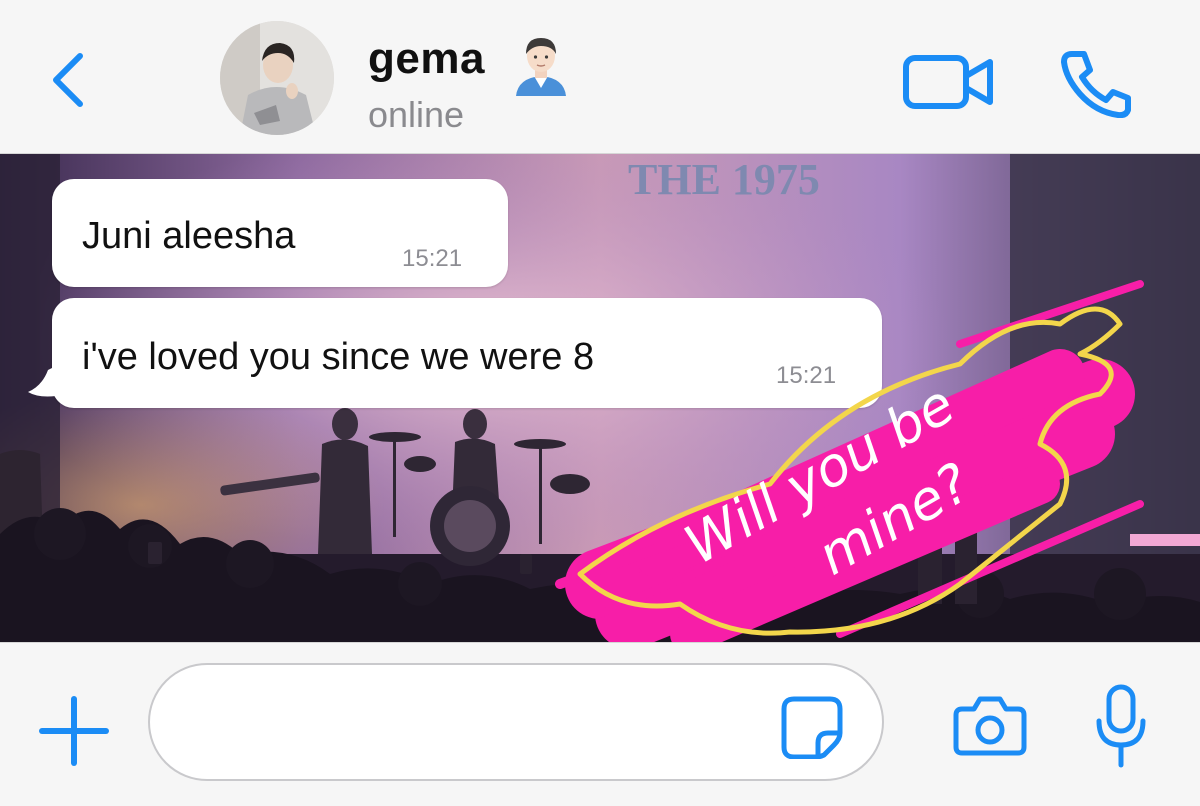 This screenshot has height=806, width=1200. What do you see at coordinates (68, 80) in the screenshot?
I see `back-icon` at bounding box center [68, 80].